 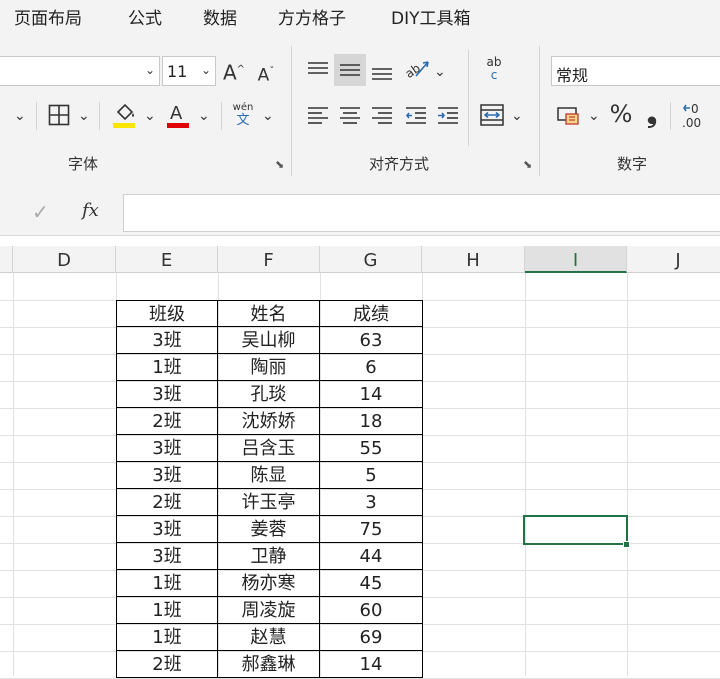 I want to click on column-header-g: G, so click(x=371, y=259).